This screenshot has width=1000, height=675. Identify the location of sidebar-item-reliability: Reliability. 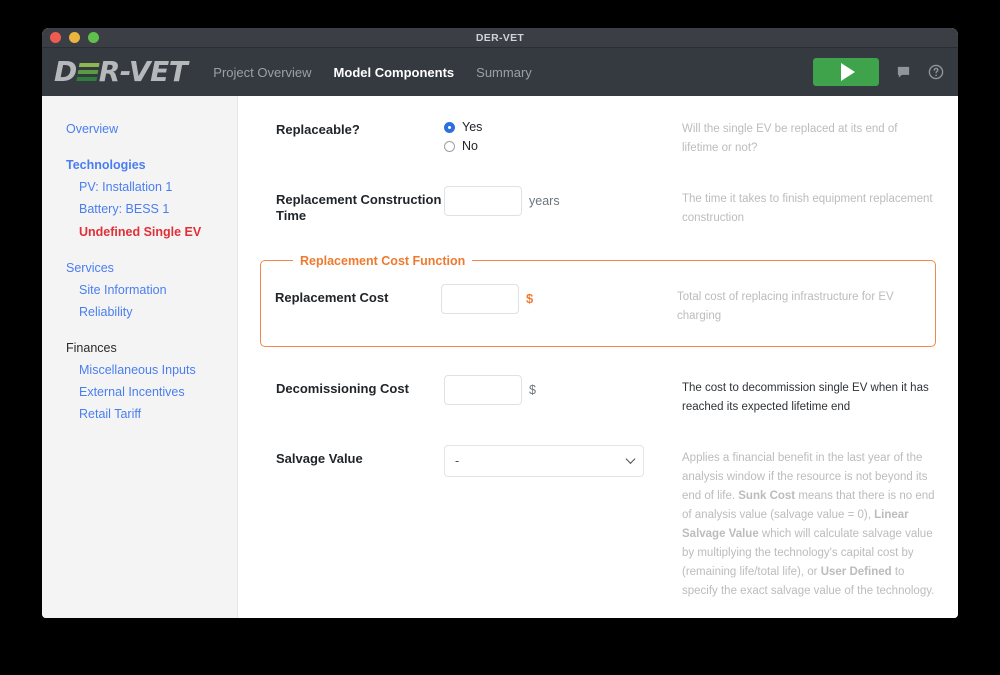
(151, 312).